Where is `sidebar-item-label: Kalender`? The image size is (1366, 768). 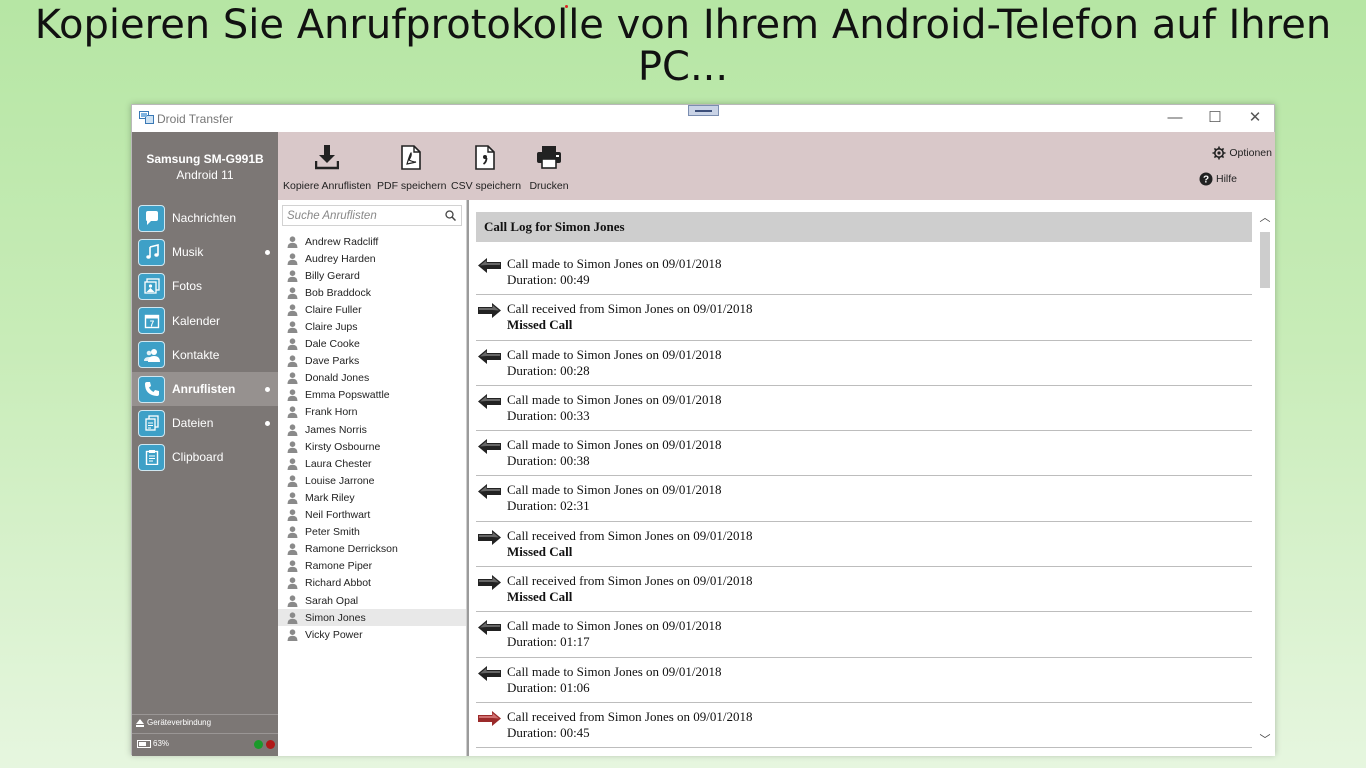 sidebar-item-label: Kalender is located at coordinates (196, 320).